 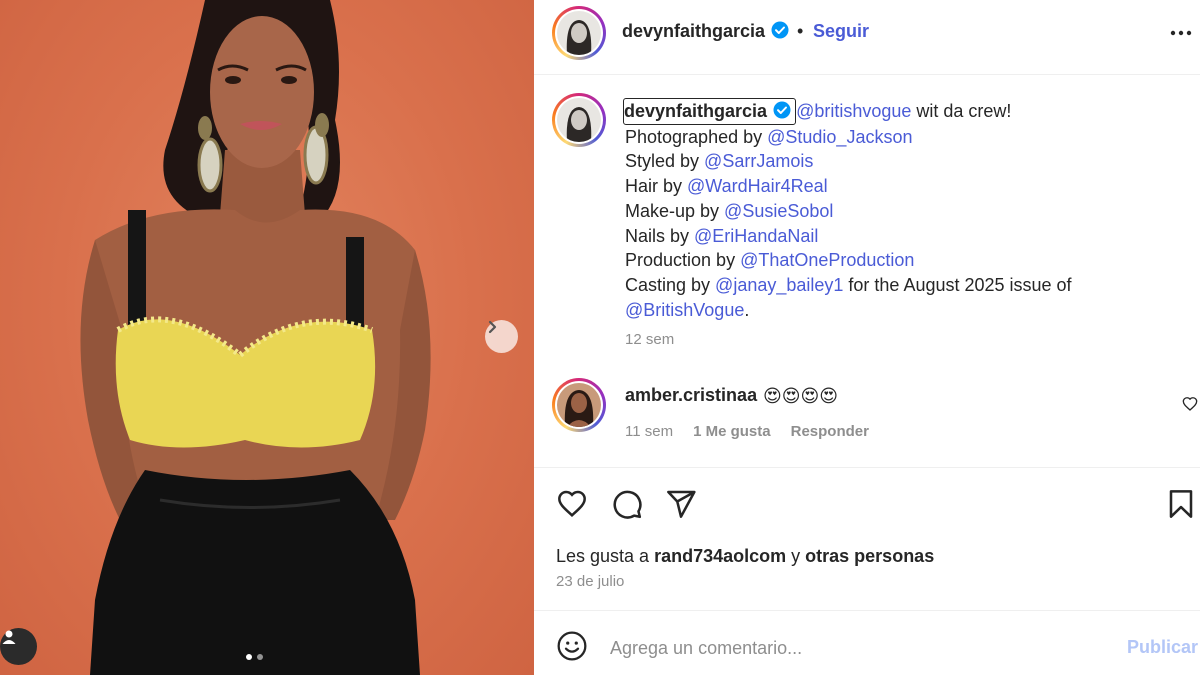 I want to click on caption-credit-line: Production by @ThatOneProduction, so click(x=905, y=260).